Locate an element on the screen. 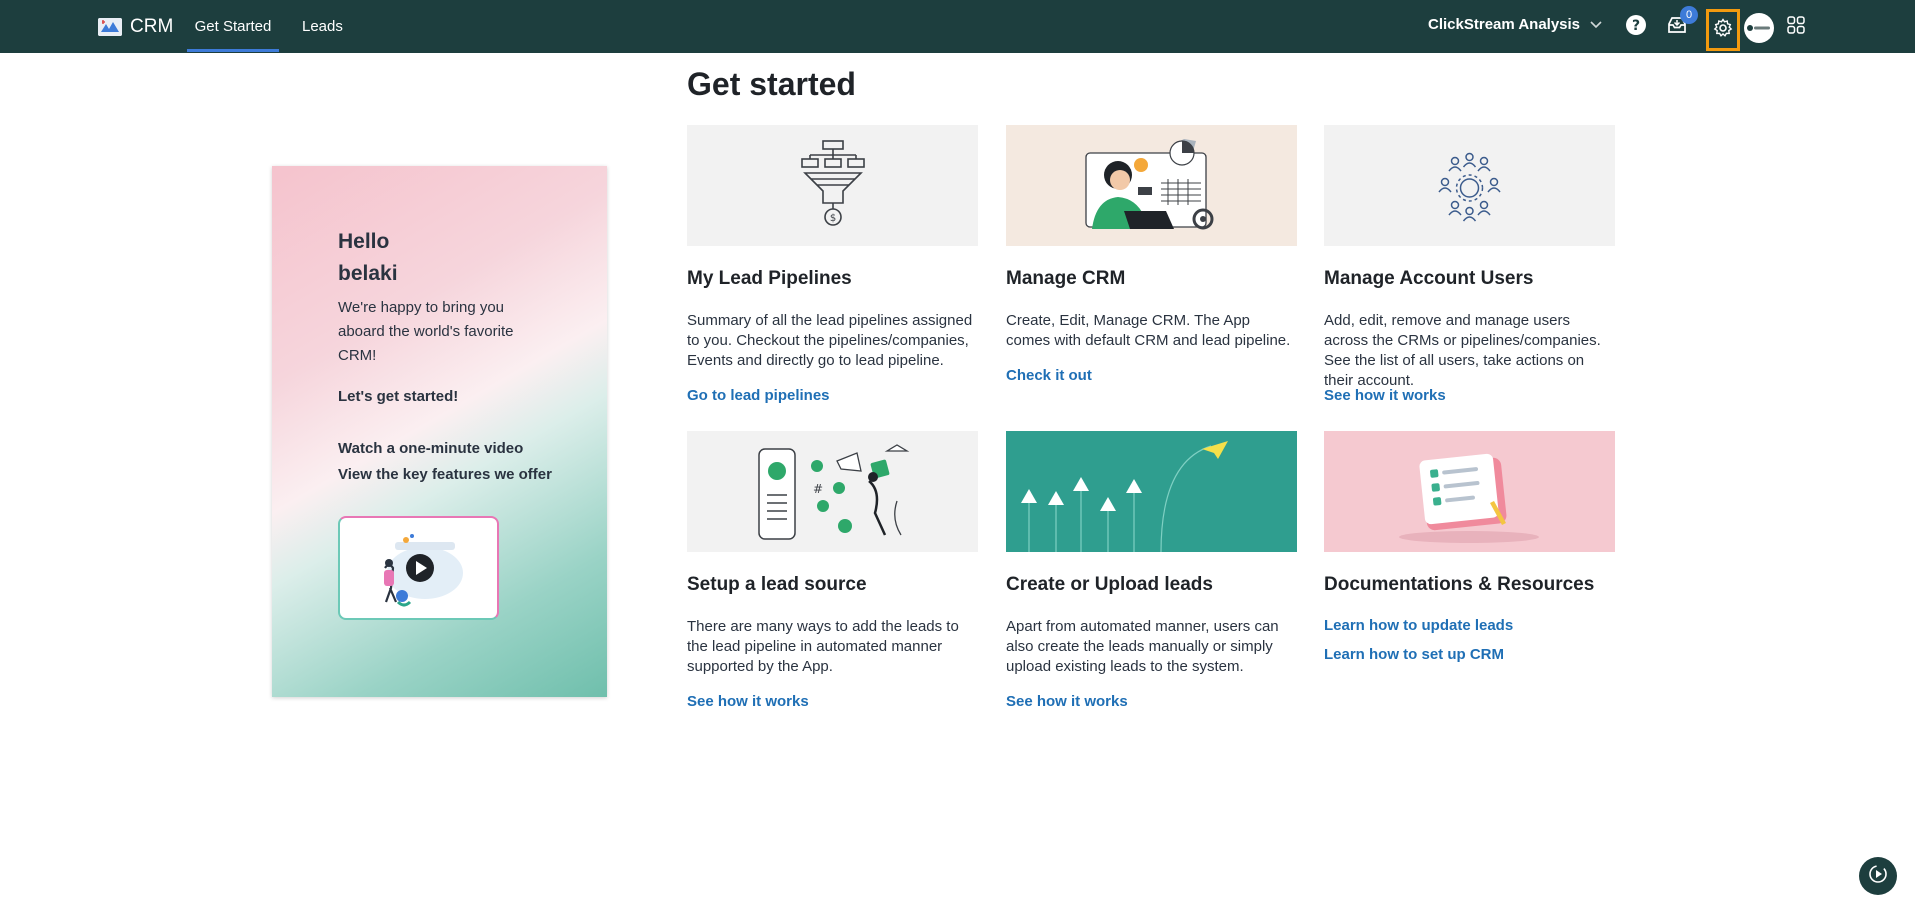  tab-leads: Leads is located at coordinates (322, 26).